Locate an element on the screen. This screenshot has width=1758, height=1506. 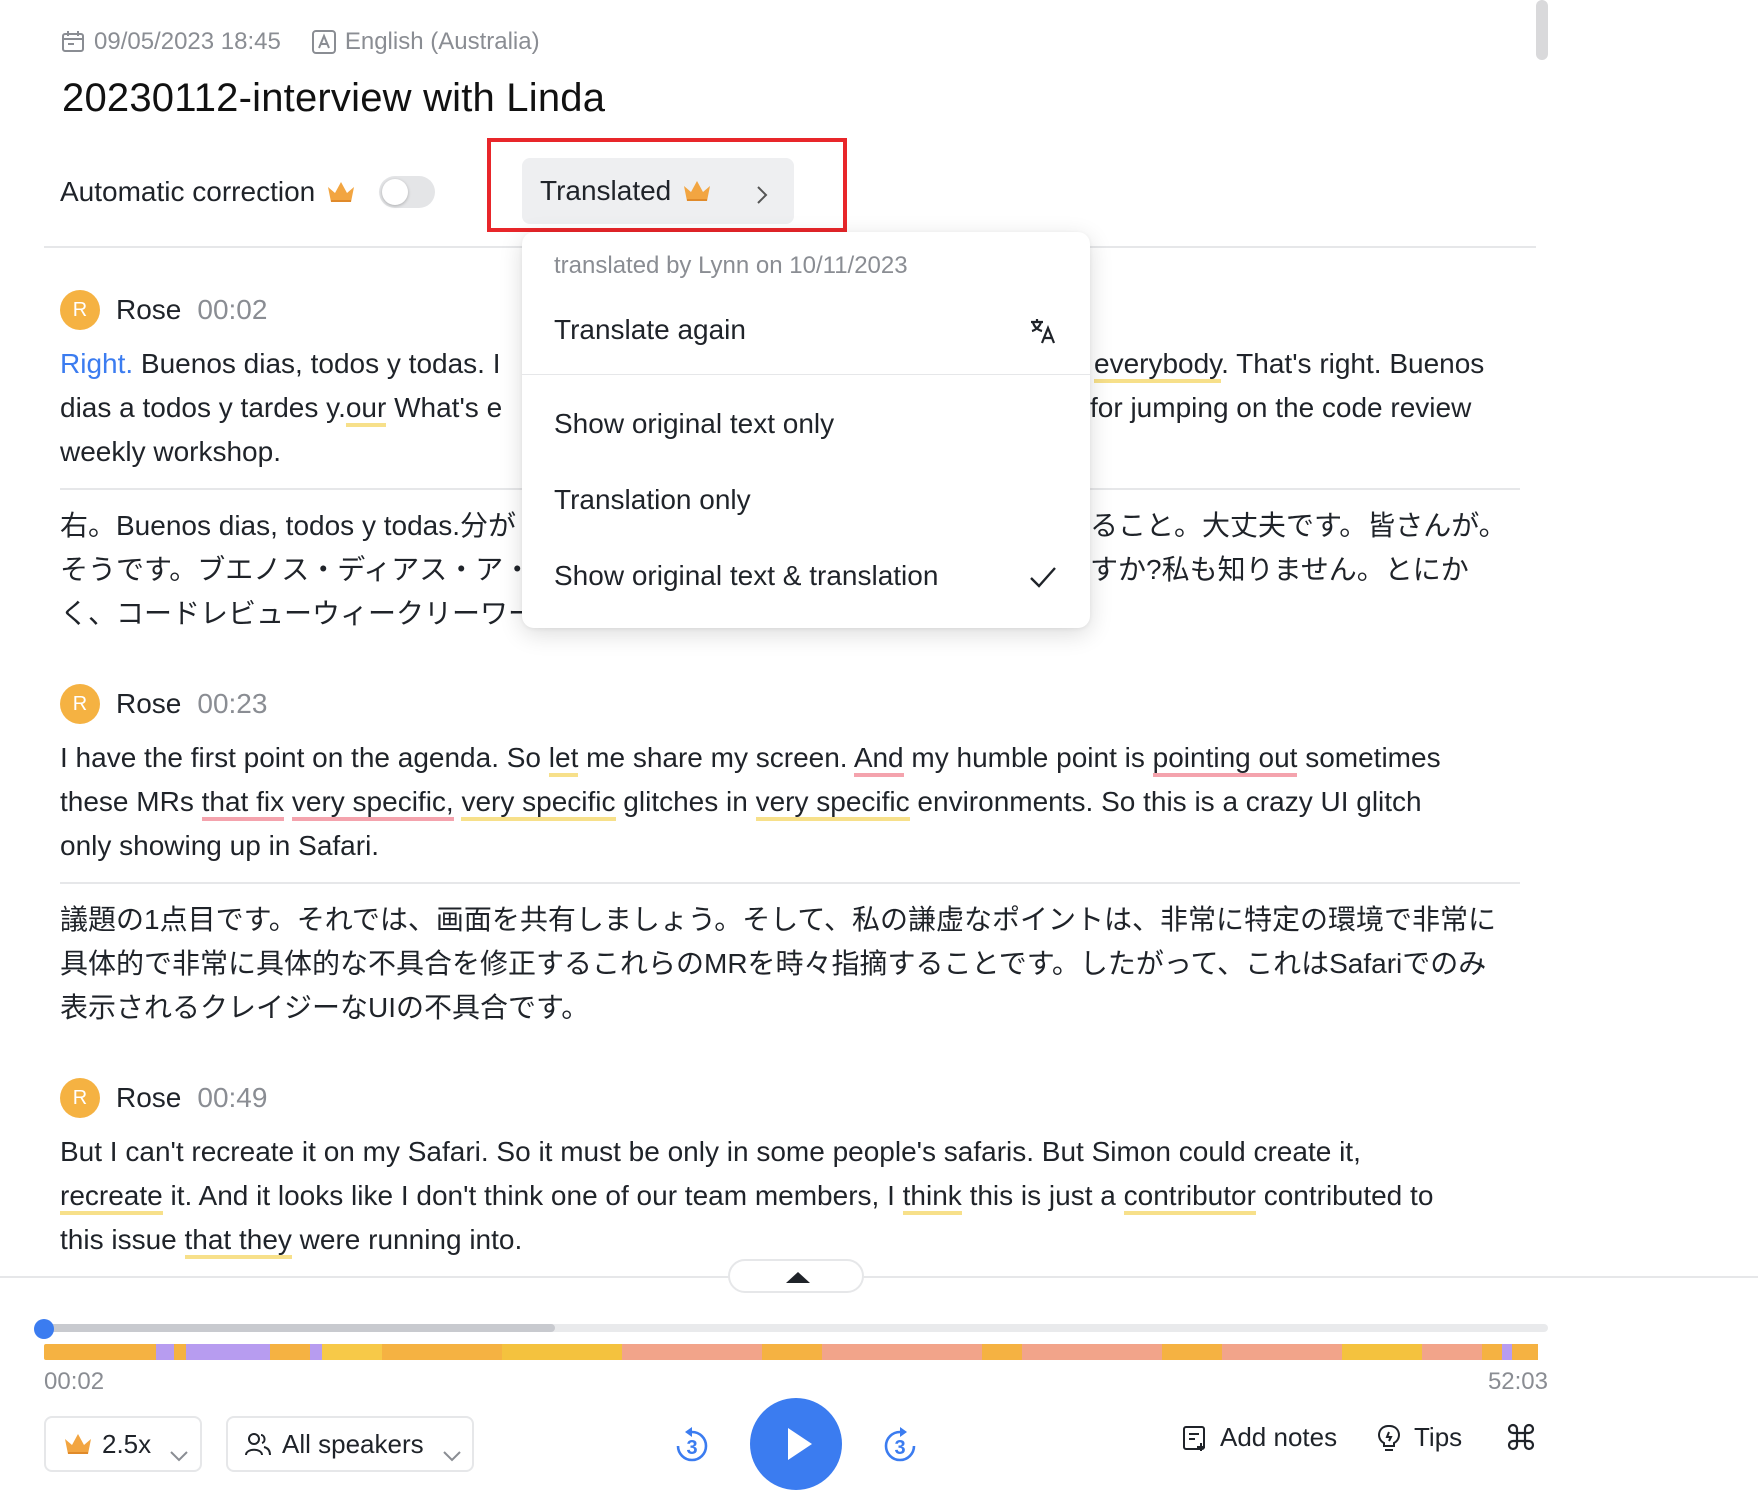
speaker-row: R Rose 00:23 is located at coordinates (790, 704).